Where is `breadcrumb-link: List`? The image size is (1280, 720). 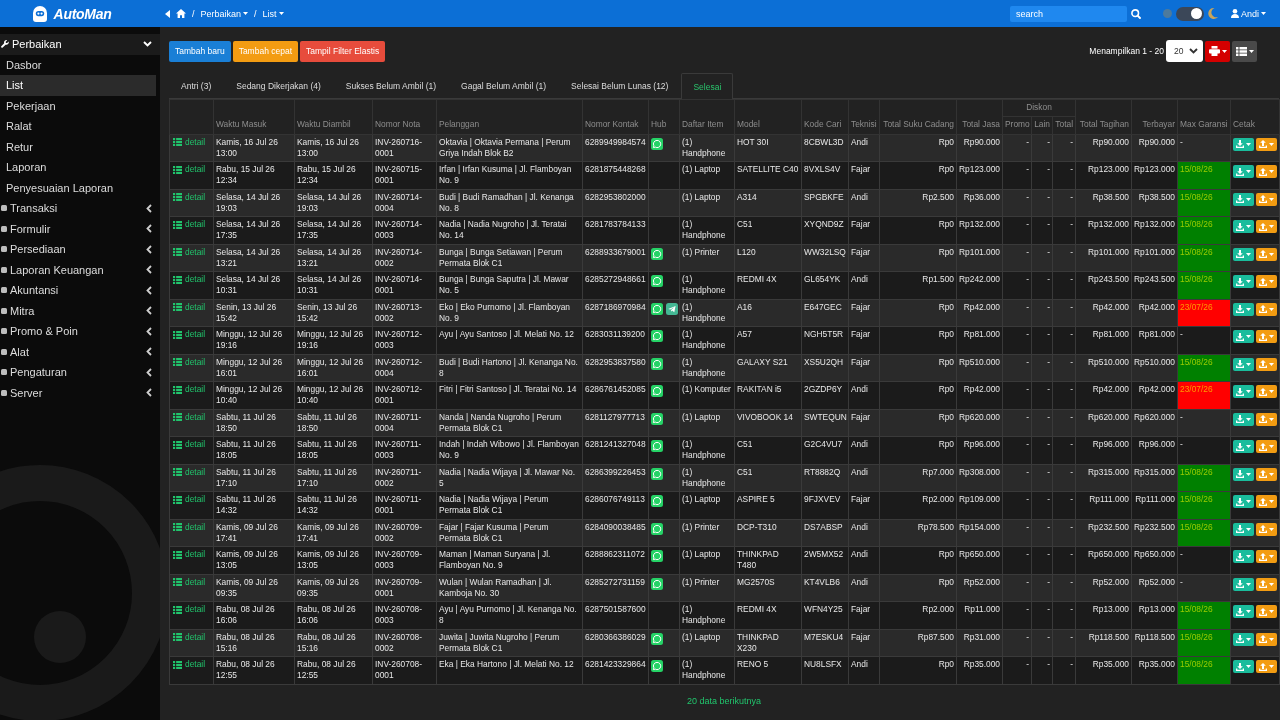 breadcrumb-link: List is located at coordinates (273, 13).